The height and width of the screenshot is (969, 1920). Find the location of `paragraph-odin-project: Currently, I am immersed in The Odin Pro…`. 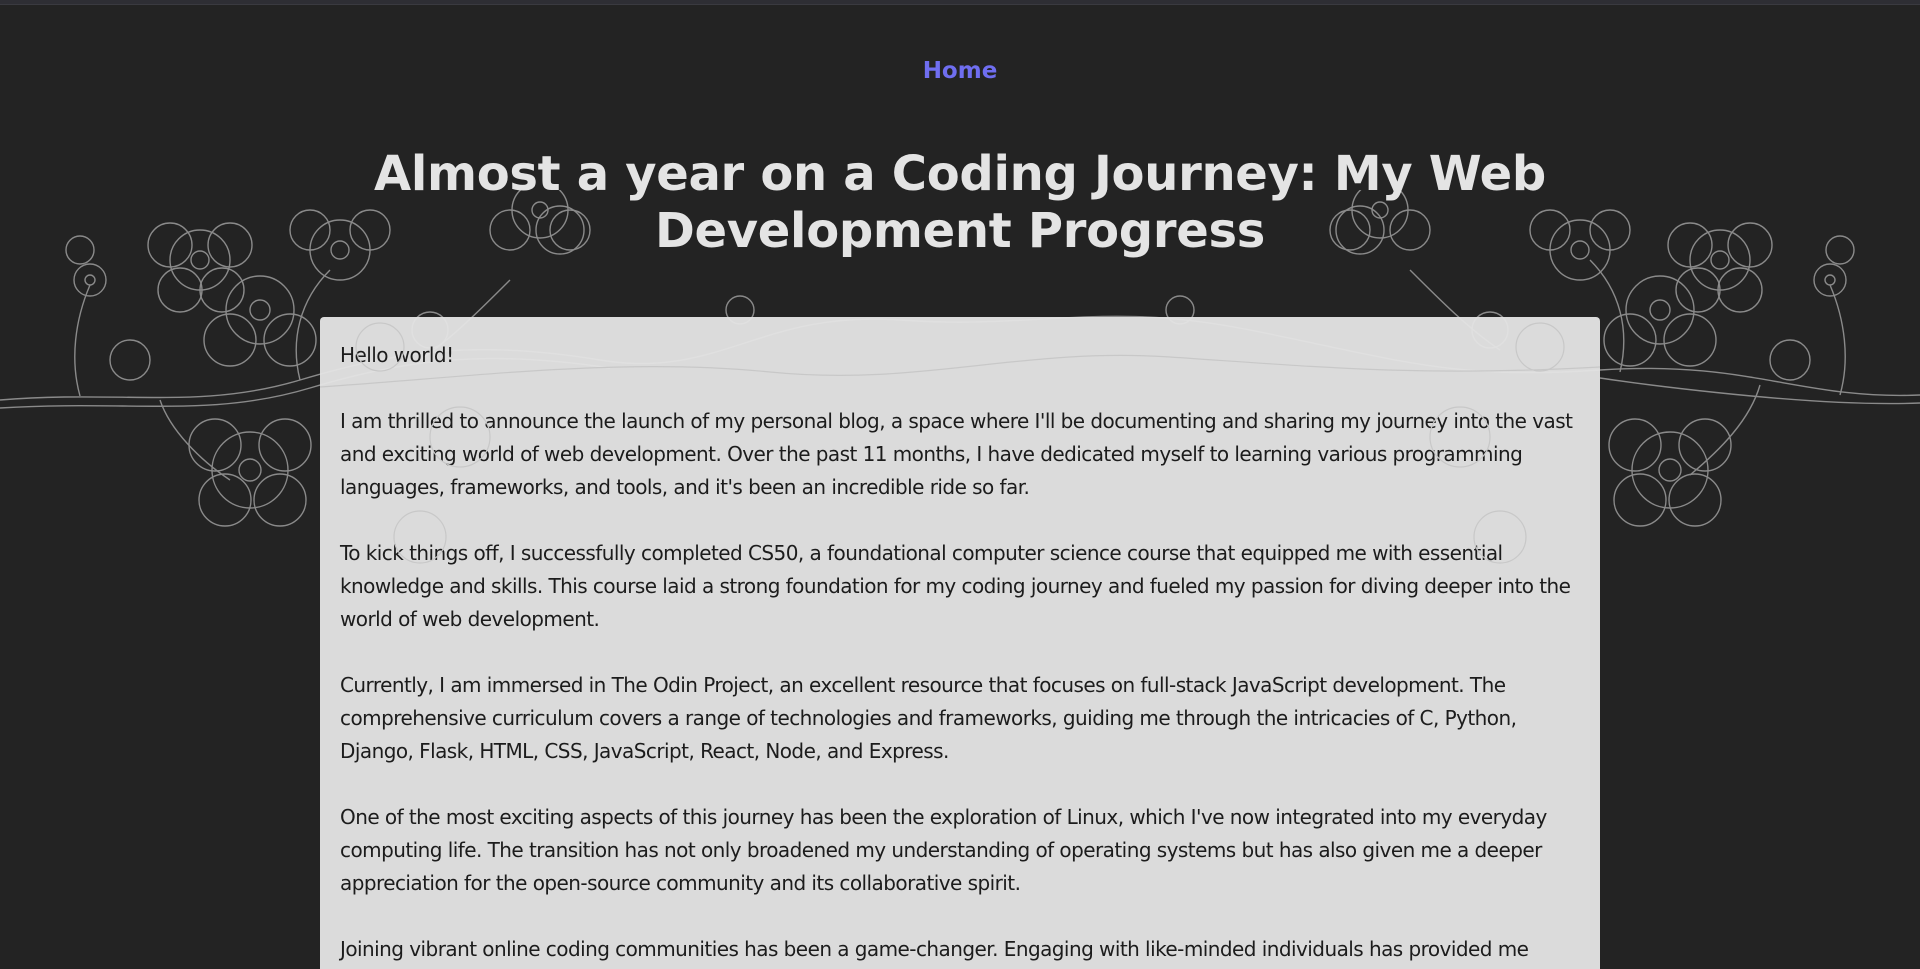

paragraph-odin-project: Currently, I am immersed in The Odin Pro… is located at coordinates (928, 718).